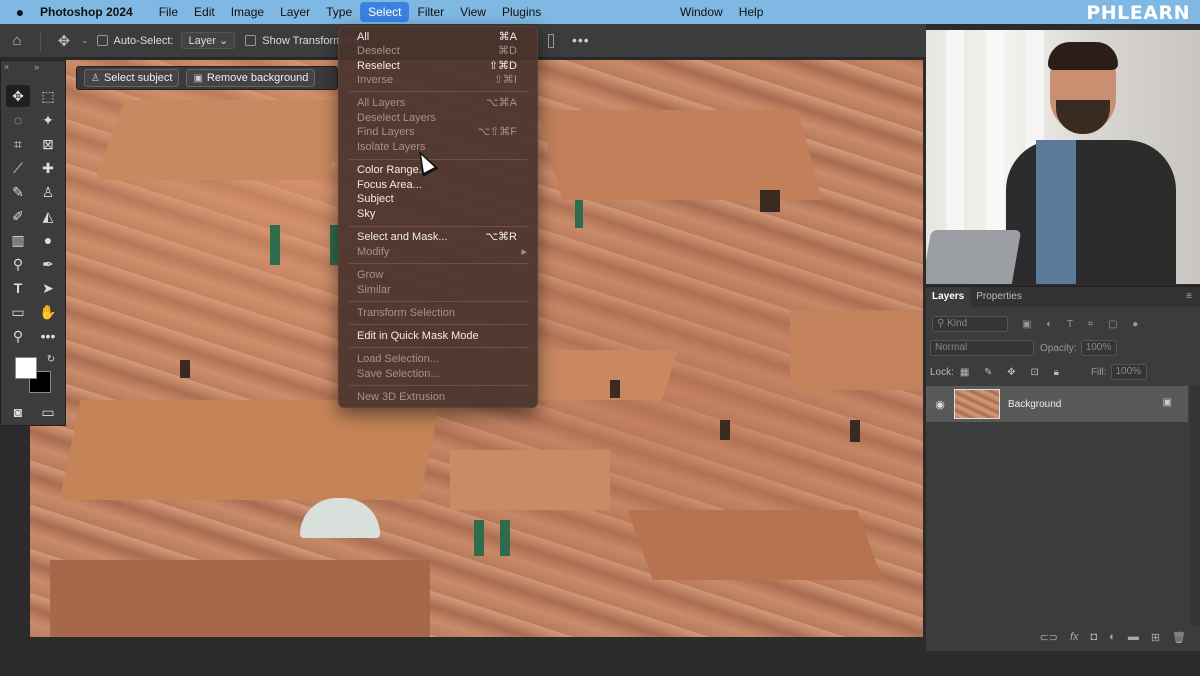  Describe the element at coordinates (1094, 637) in the screenshot. I see `add-mask-icon: ◘` at that location.